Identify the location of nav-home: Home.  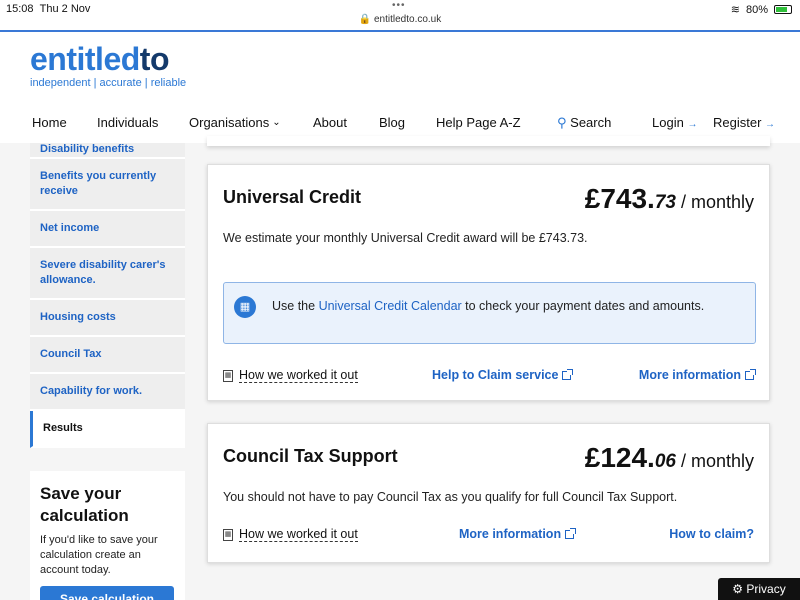
(49, 122).